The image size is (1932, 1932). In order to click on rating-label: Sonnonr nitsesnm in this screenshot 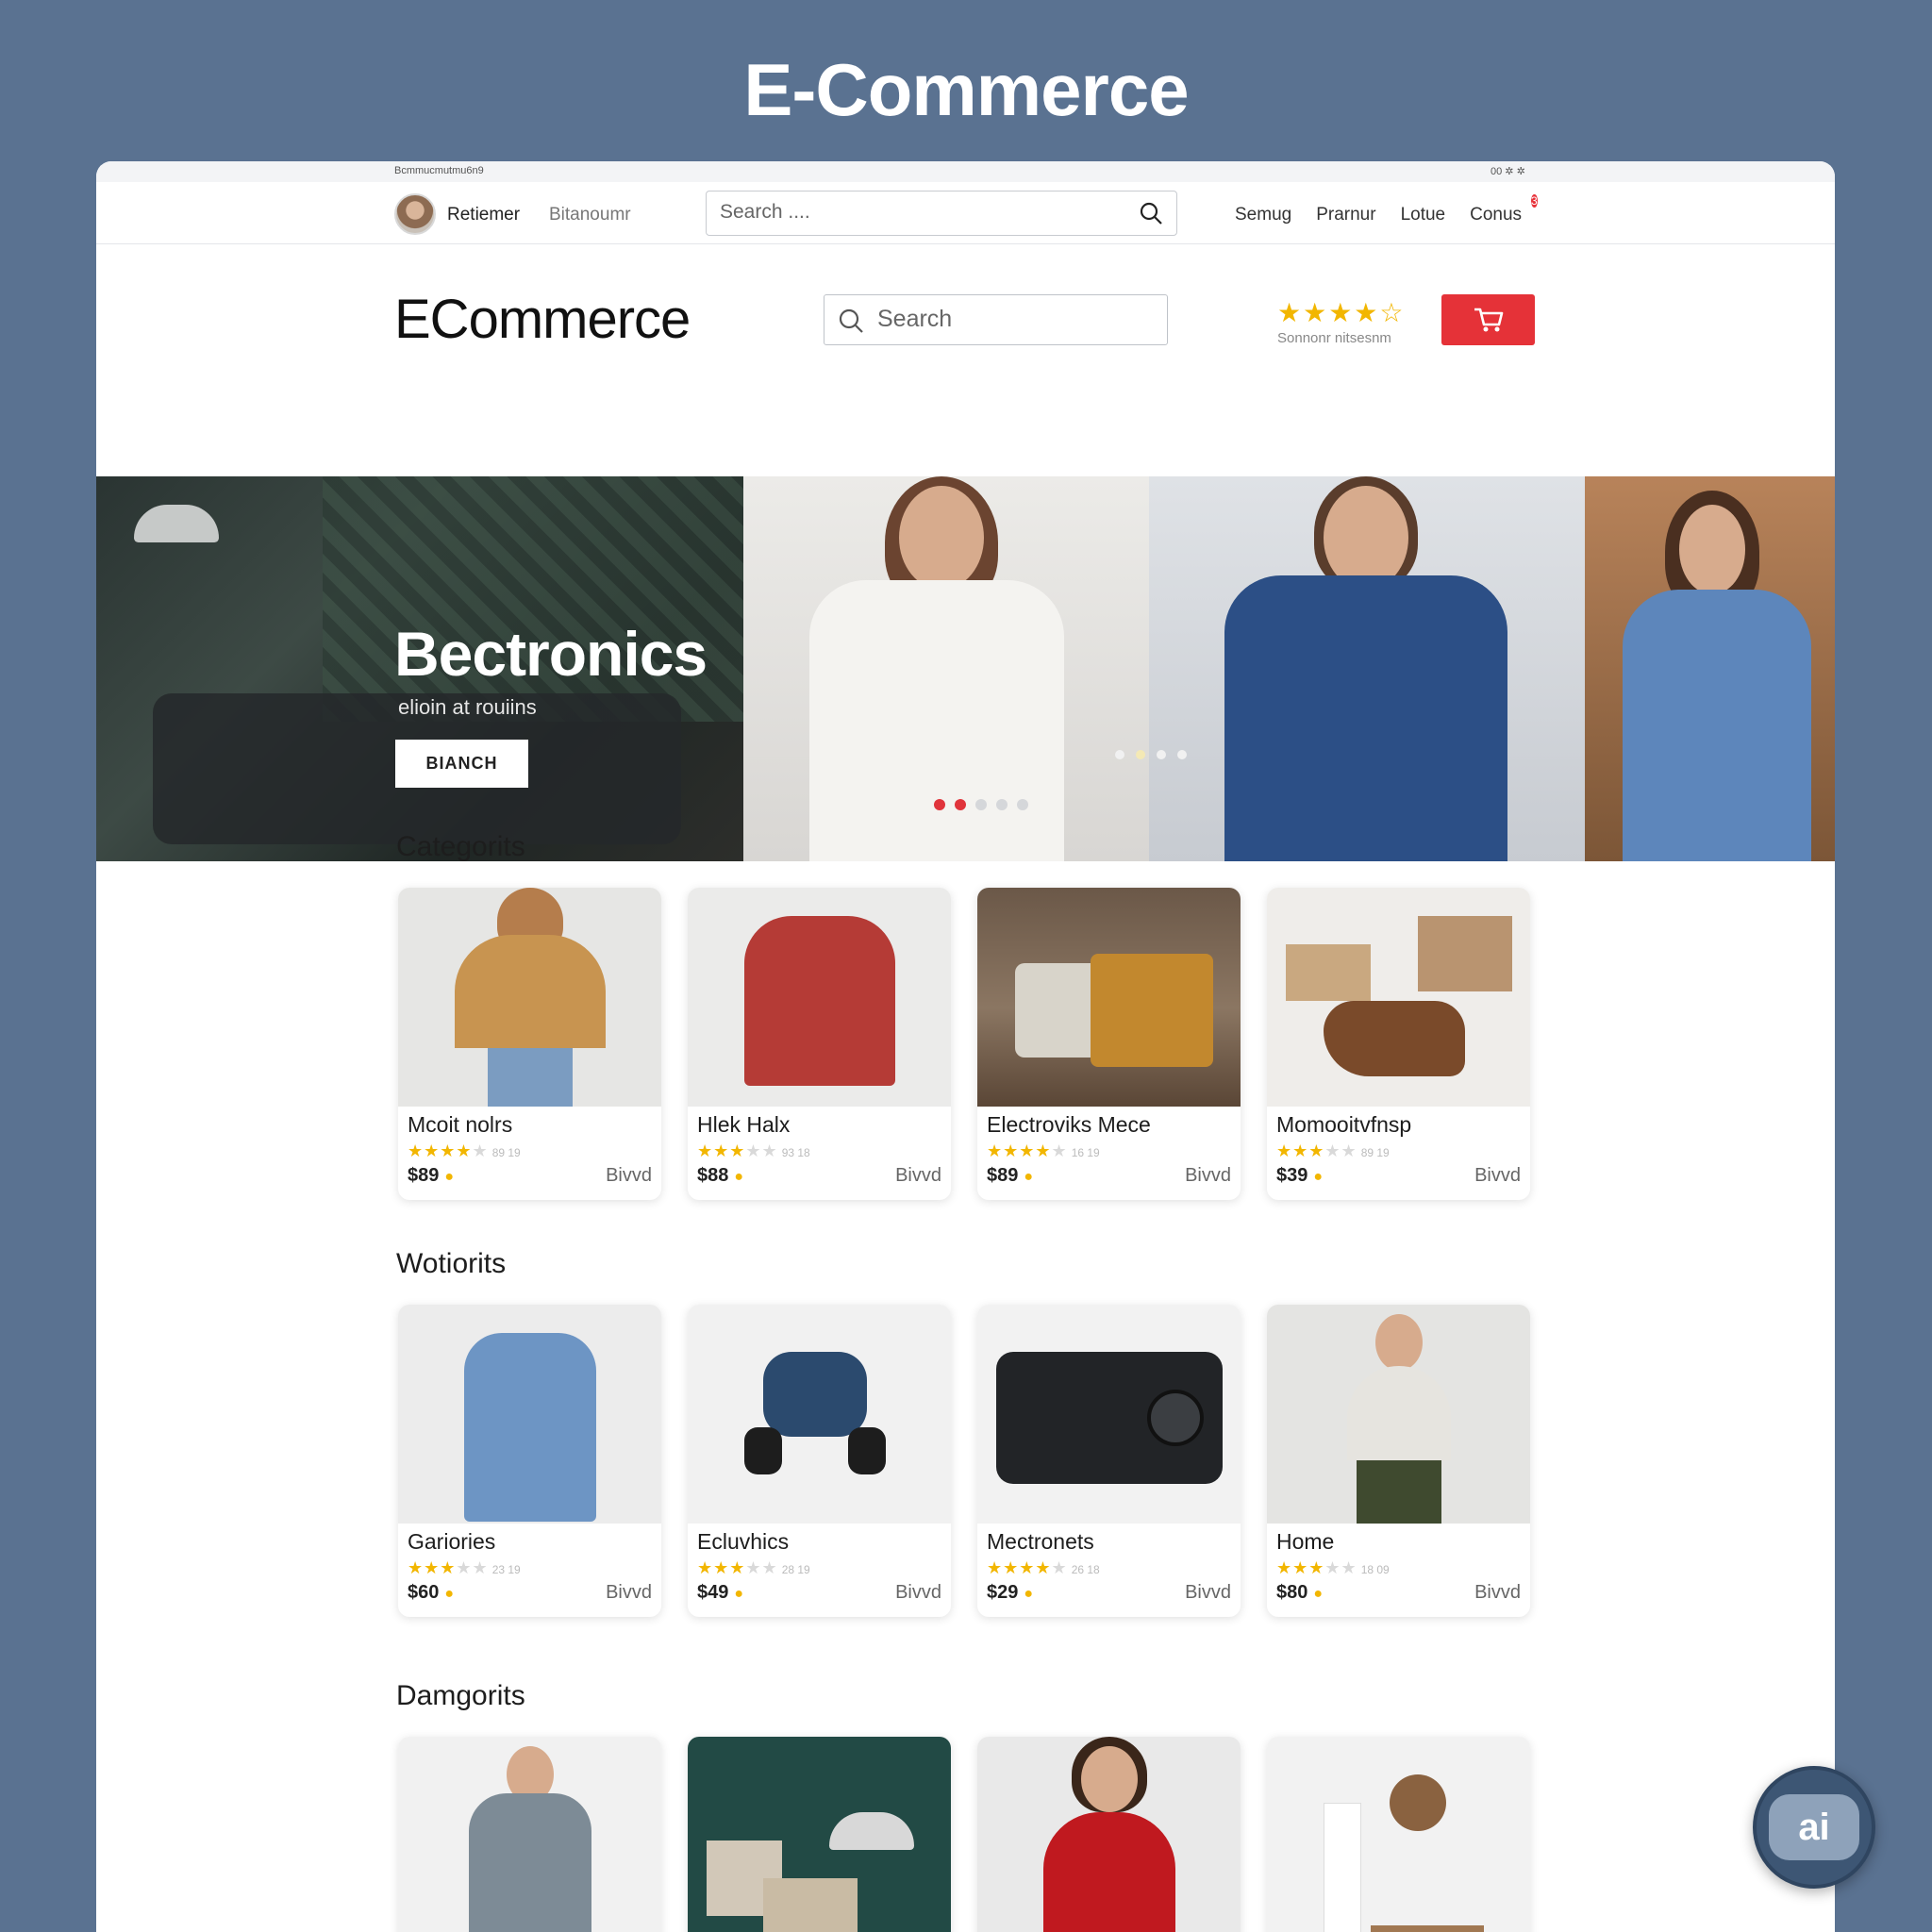, I will do `click(1334, 338)`.